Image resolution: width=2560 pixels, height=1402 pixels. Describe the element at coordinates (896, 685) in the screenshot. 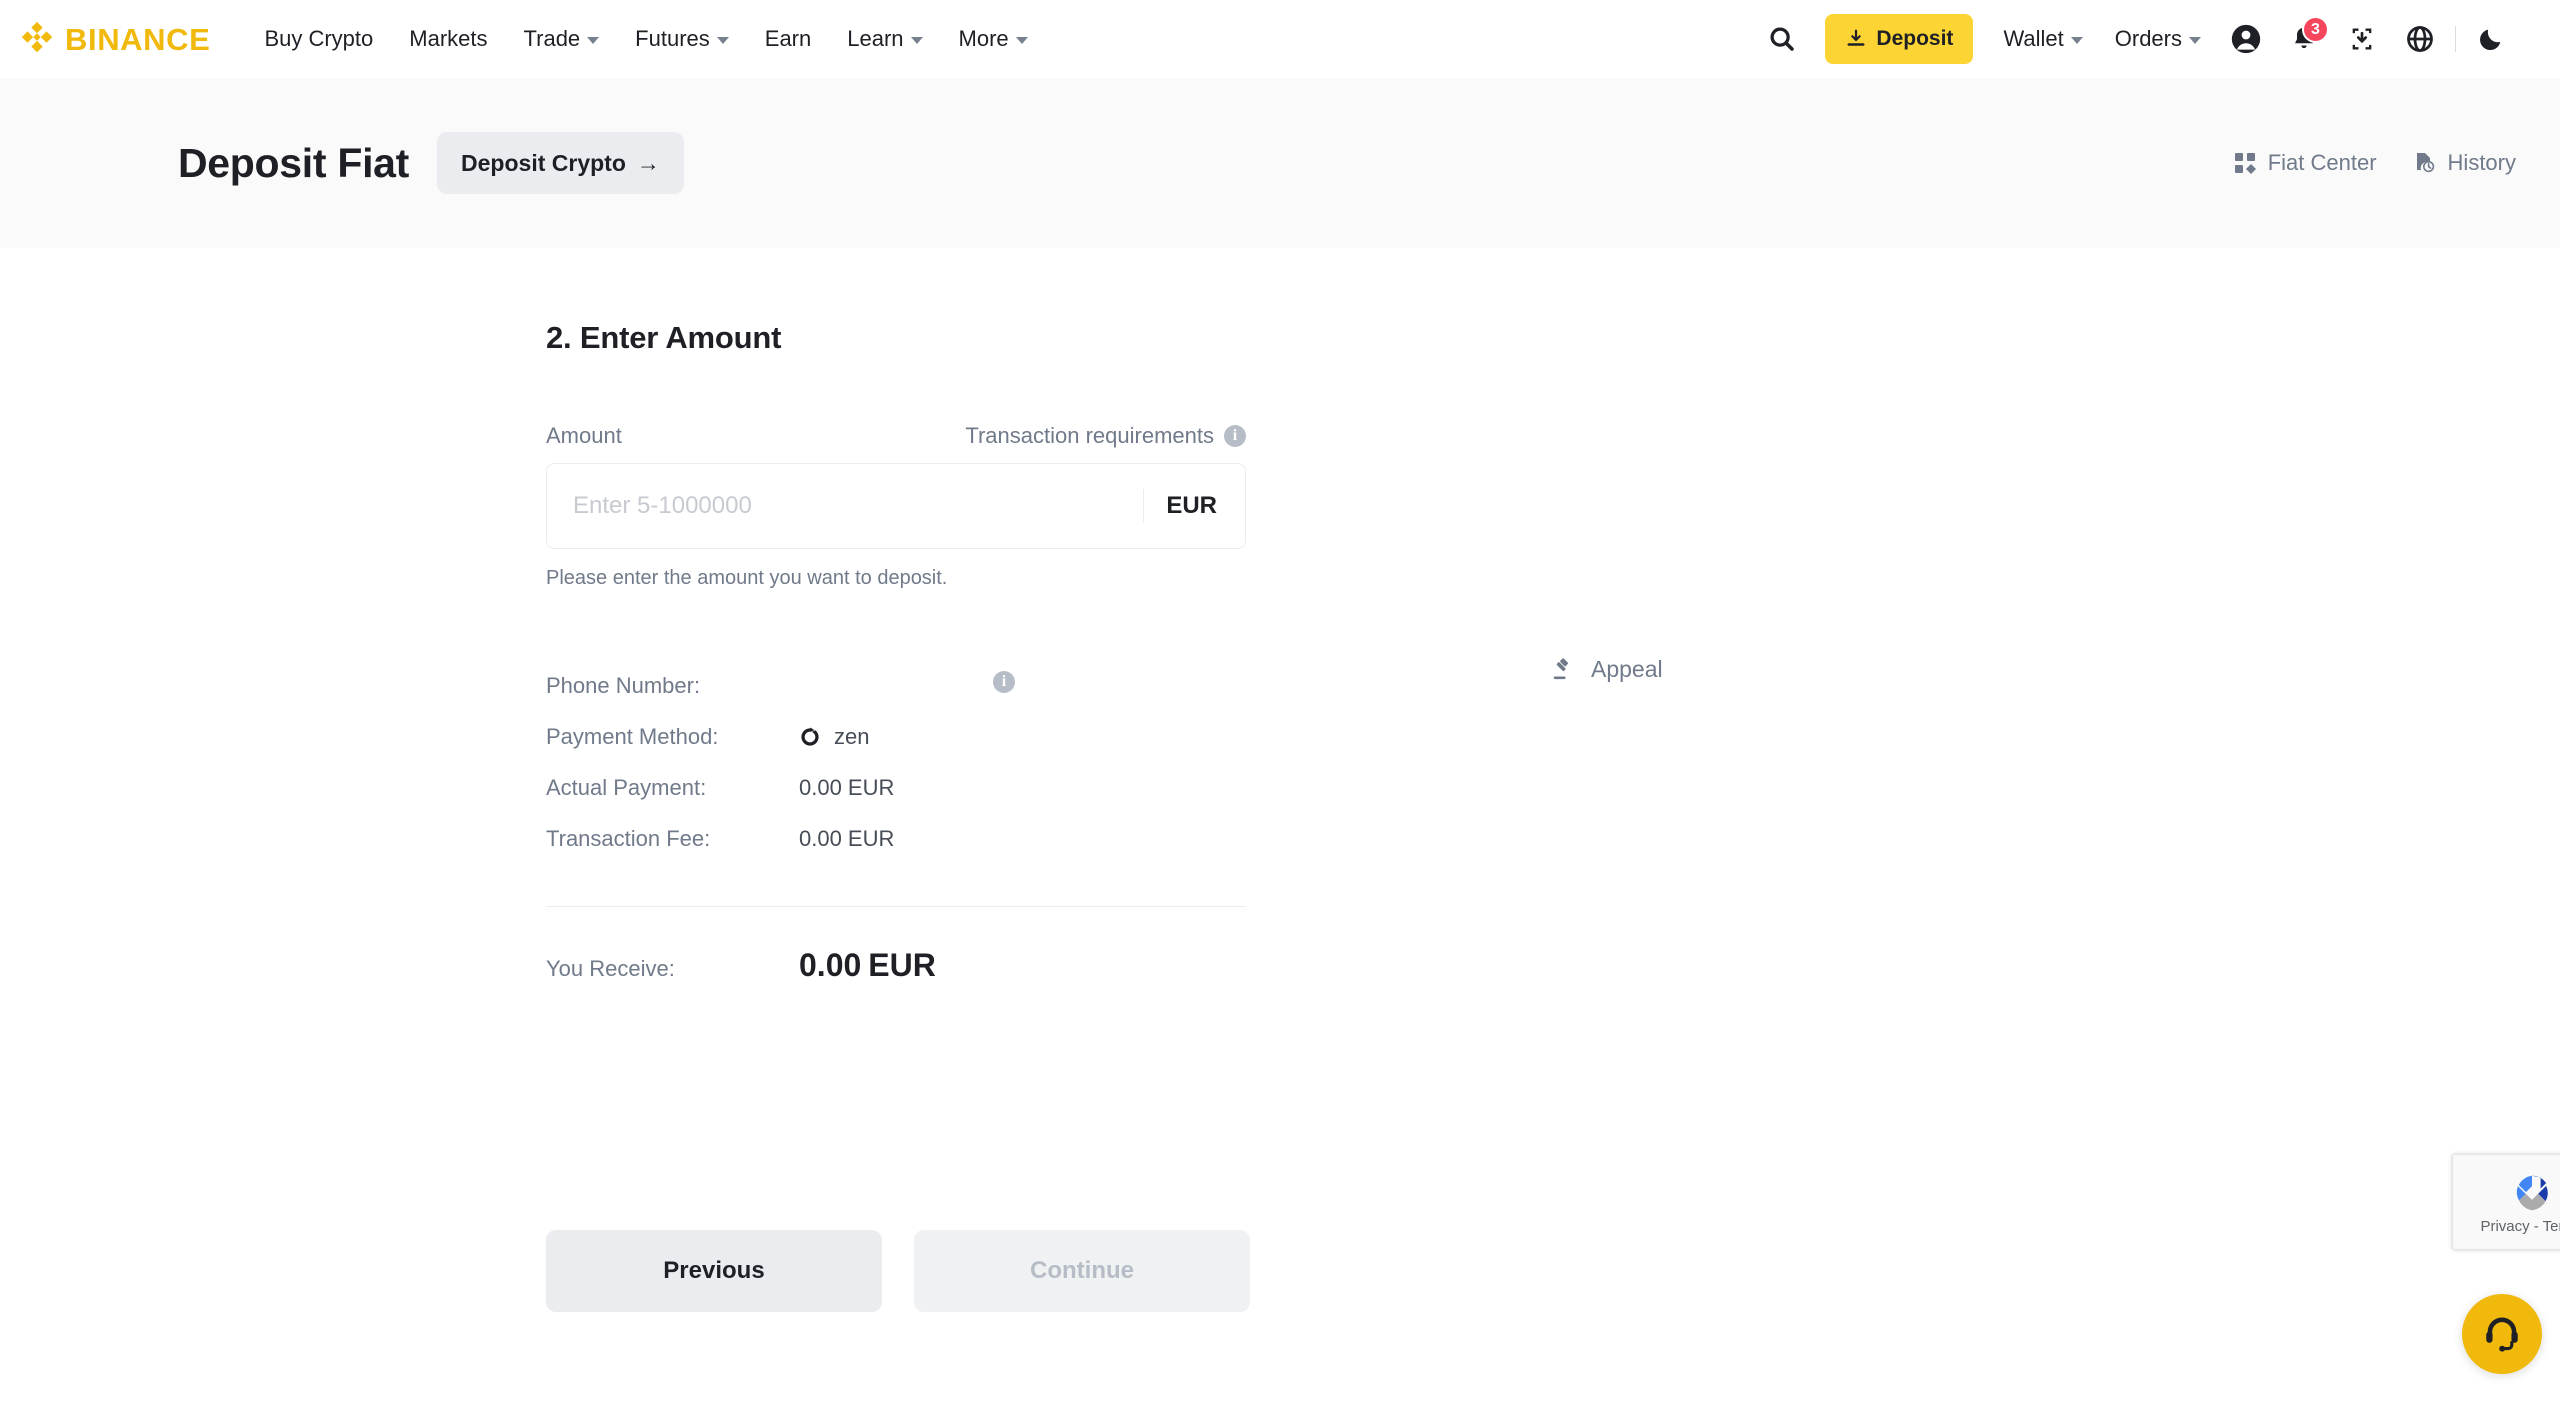

I see `detail-row-phone-number: Phone Number: i` at that location.